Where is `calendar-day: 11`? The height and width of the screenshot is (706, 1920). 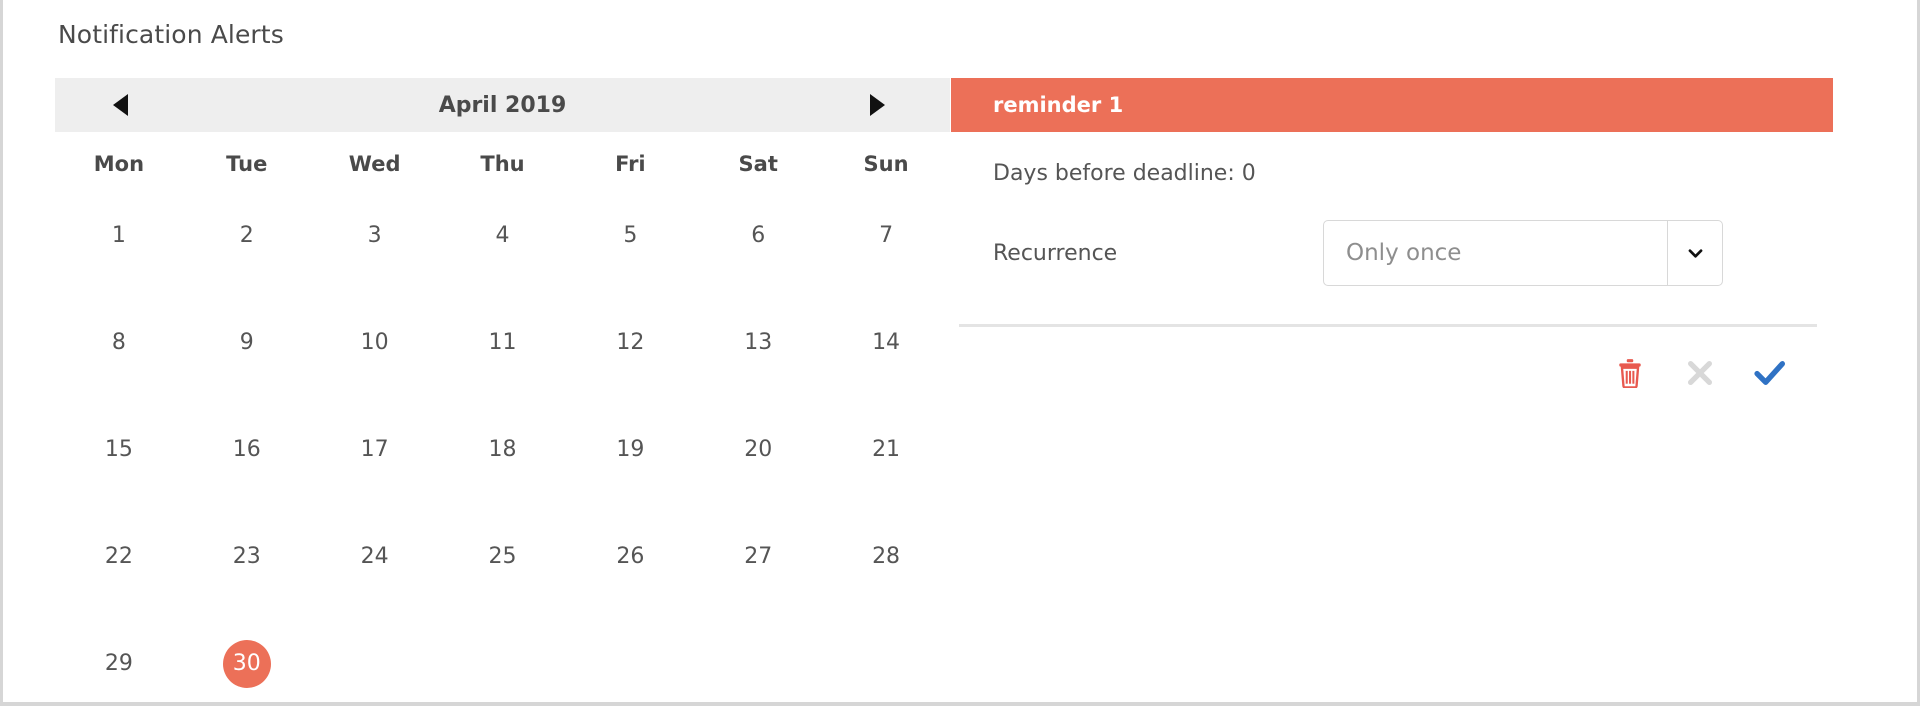 calendar-day: 11 is located at coordinates (502, 343).